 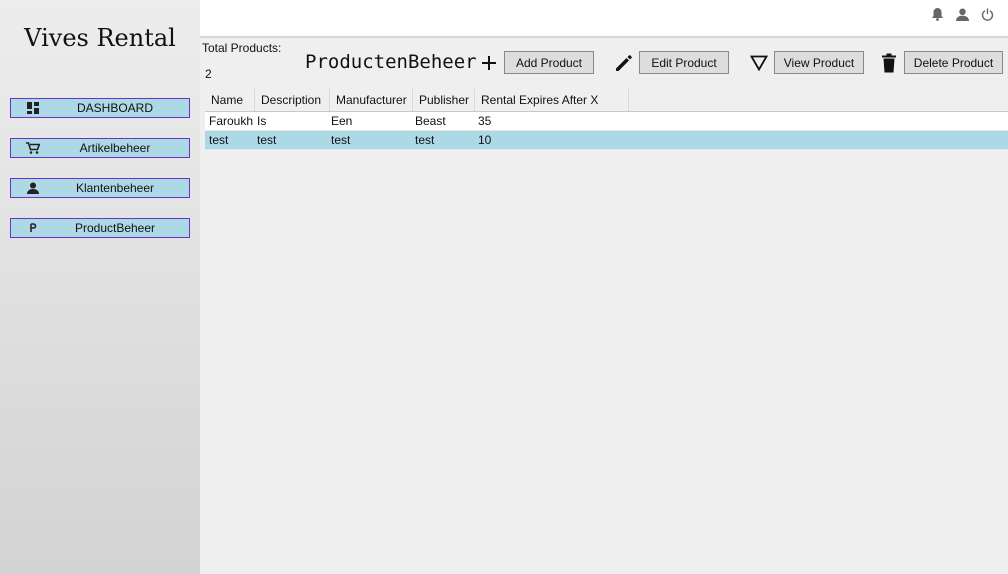 What do you see at coordinates (425, 140) in the screenshot?
I see `cell-publisher: test` at bounding box center [425, 140].